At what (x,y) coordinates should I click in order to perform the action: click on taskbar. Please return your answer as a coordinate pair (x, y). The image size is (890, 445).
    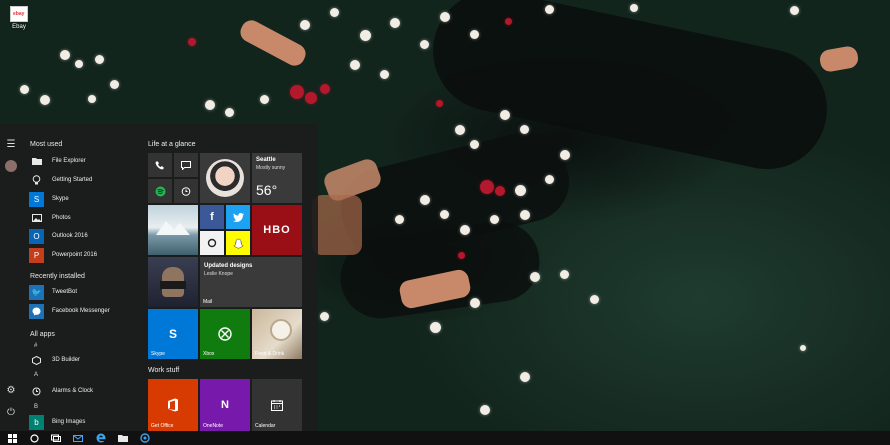
    Looking at the image, I should click on (445, 438).